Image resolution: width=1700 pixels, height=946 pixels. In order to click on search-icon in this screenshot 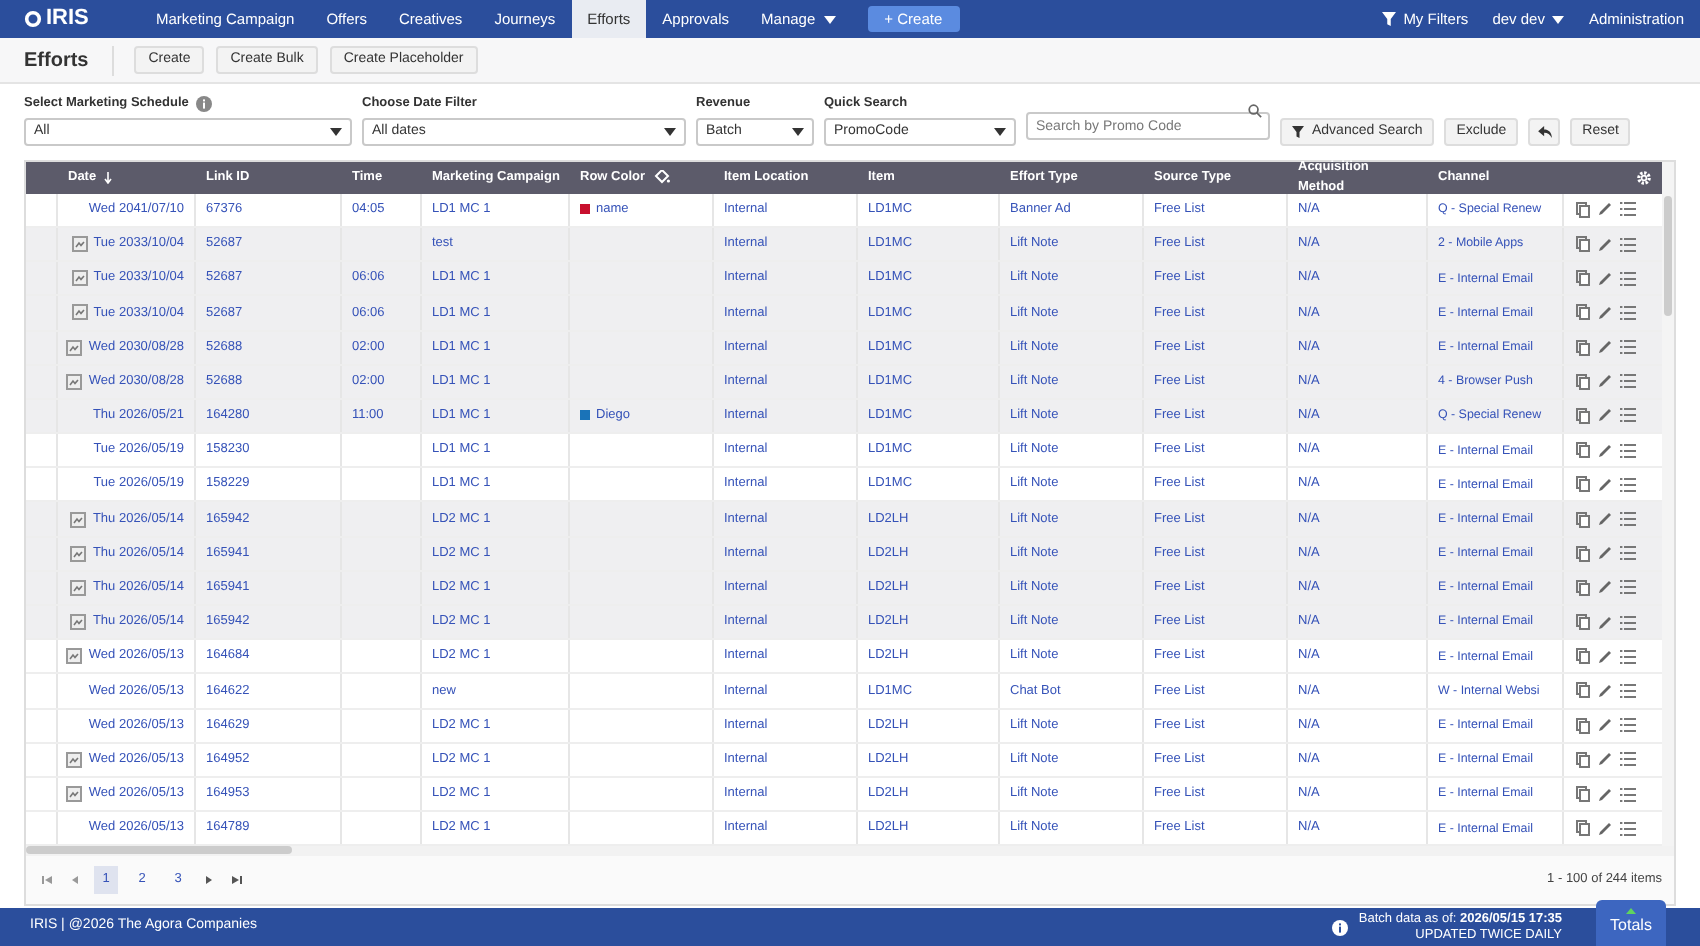, I will do `click(1255, 111)`.